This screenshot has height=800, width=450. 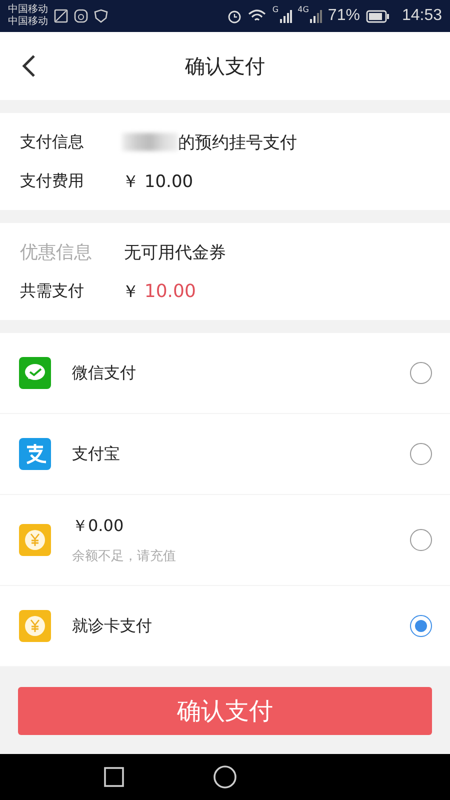 What do you see at coordinates (81, 16) in the screenshot?
I see `app-icon` at bounding box center [81, 16].